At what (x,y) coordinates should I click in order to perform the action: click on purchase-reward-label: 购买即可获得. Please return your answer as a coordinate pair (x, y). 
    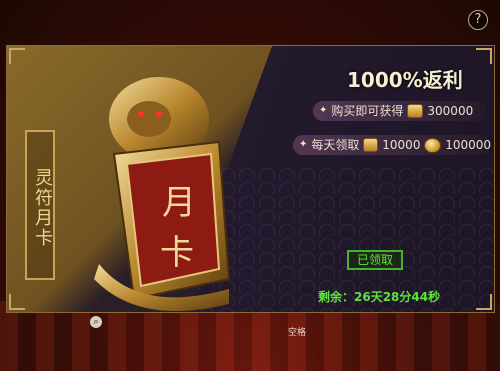
    Looking at the image, I should click on (367, 111).